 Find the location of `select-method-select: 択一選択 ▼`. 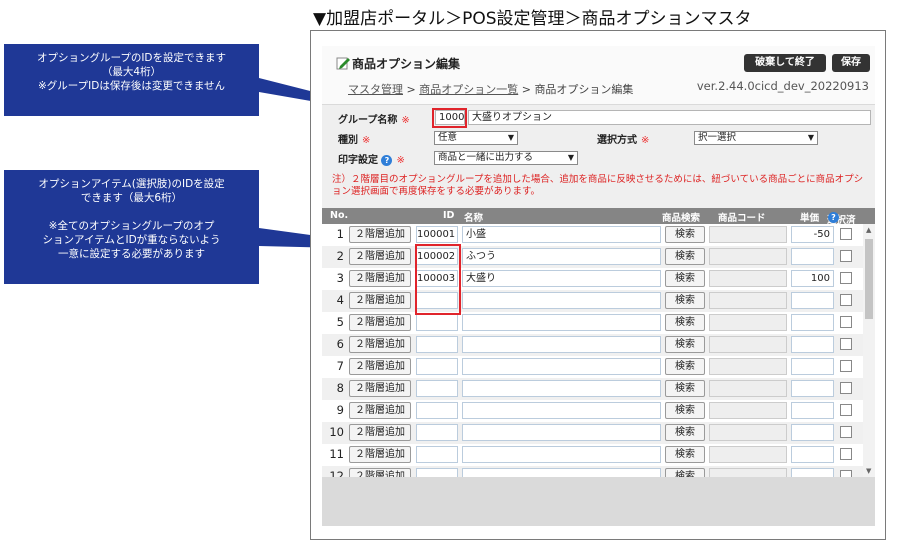

select-method-select: 択一選択 ▼ is located at coordinates (756, 138).